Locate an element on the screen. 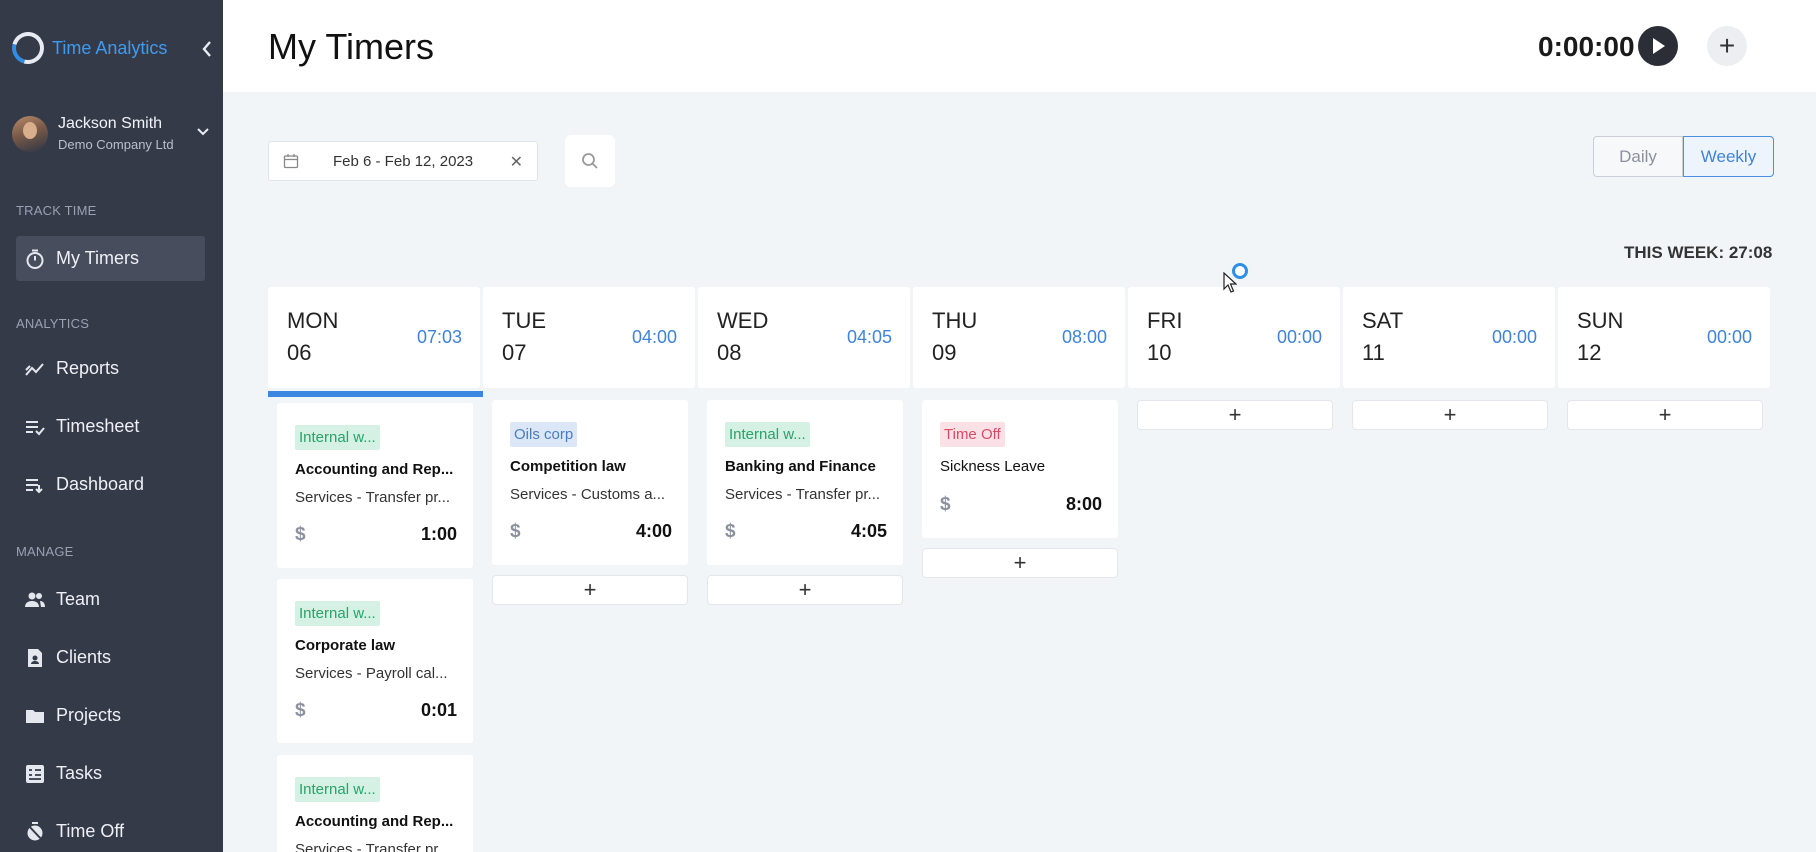  sidebar-item-label: Projects is located at coordinates (89, 715).